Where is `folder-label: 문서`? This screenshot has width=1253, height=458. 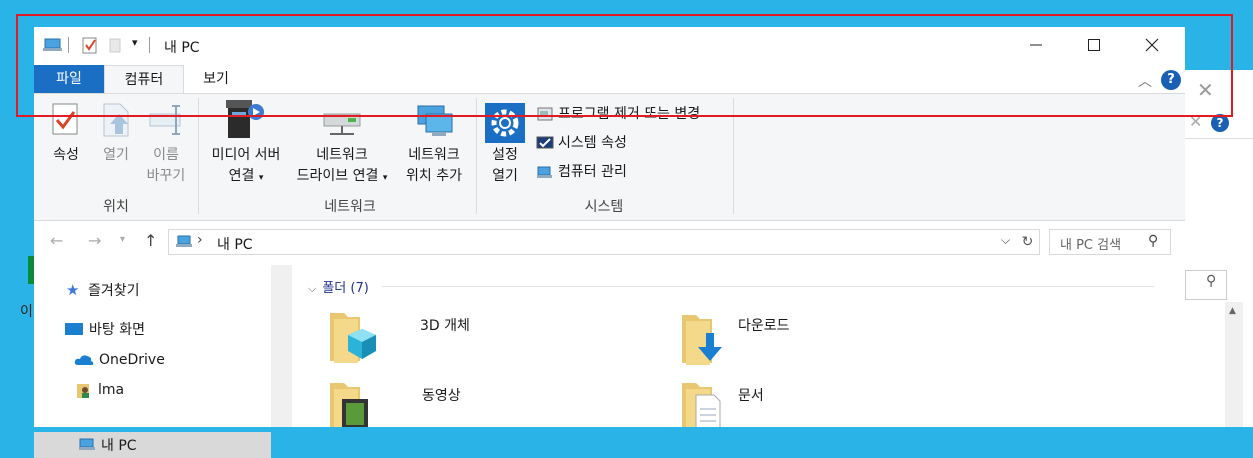 folder-label: 문서 is located at coordinates (751, 395).